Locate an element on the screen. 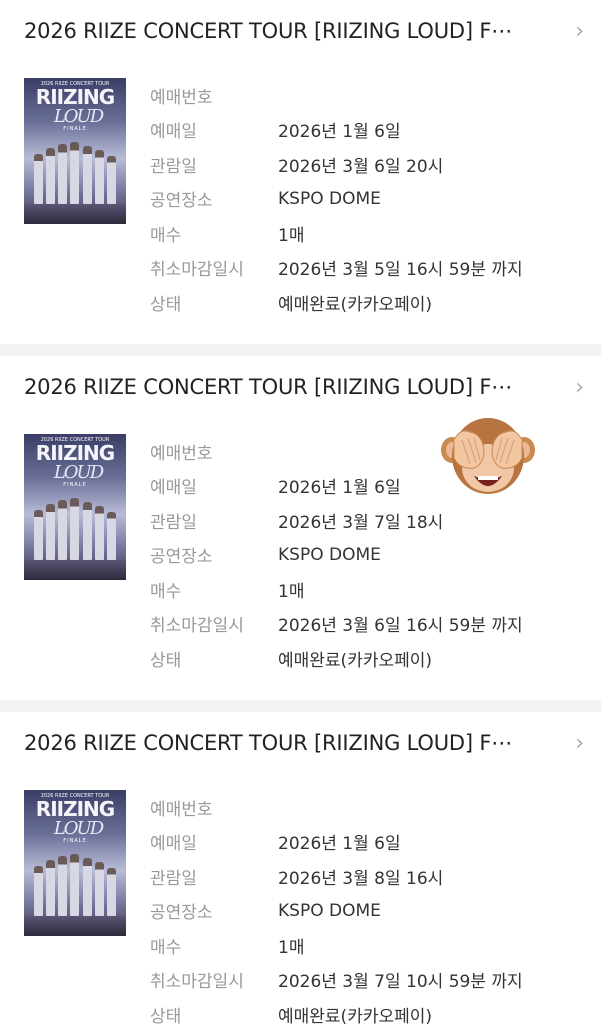 The image size is (601, 1032). detail-value: 2026년 3월 7일 10시 59분 까지 is located at coordinates (400, 982).